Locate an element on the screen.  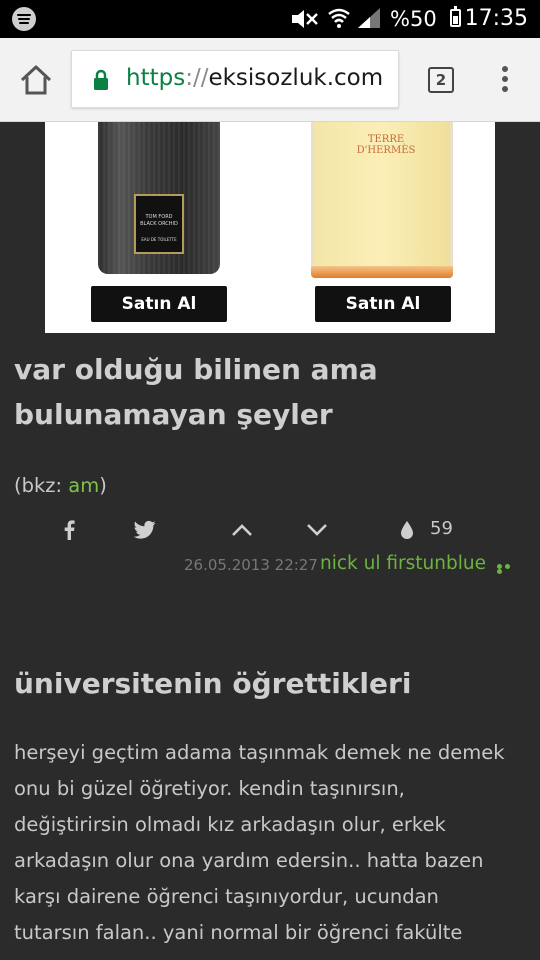
topic-title-2: üniversitenin öğrettikleri is located at coordinates (264, 683).